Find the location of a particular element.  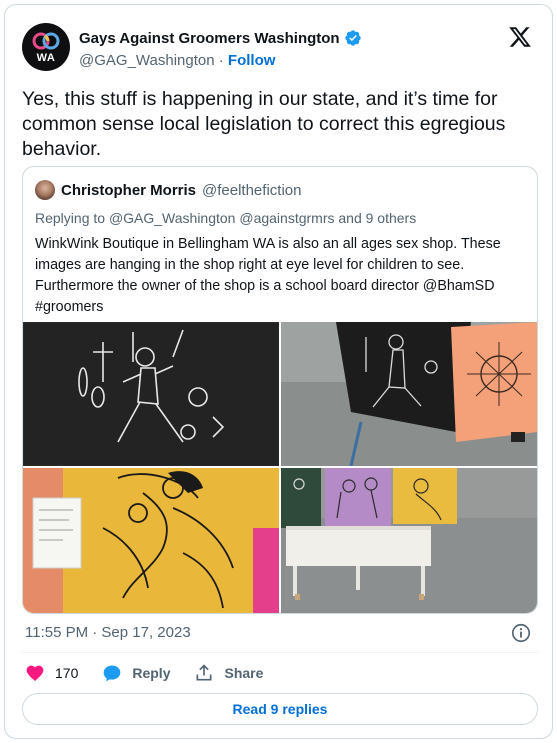

author-name-row: Gays Against Groomers Washington is located at coordinates (220, 38).